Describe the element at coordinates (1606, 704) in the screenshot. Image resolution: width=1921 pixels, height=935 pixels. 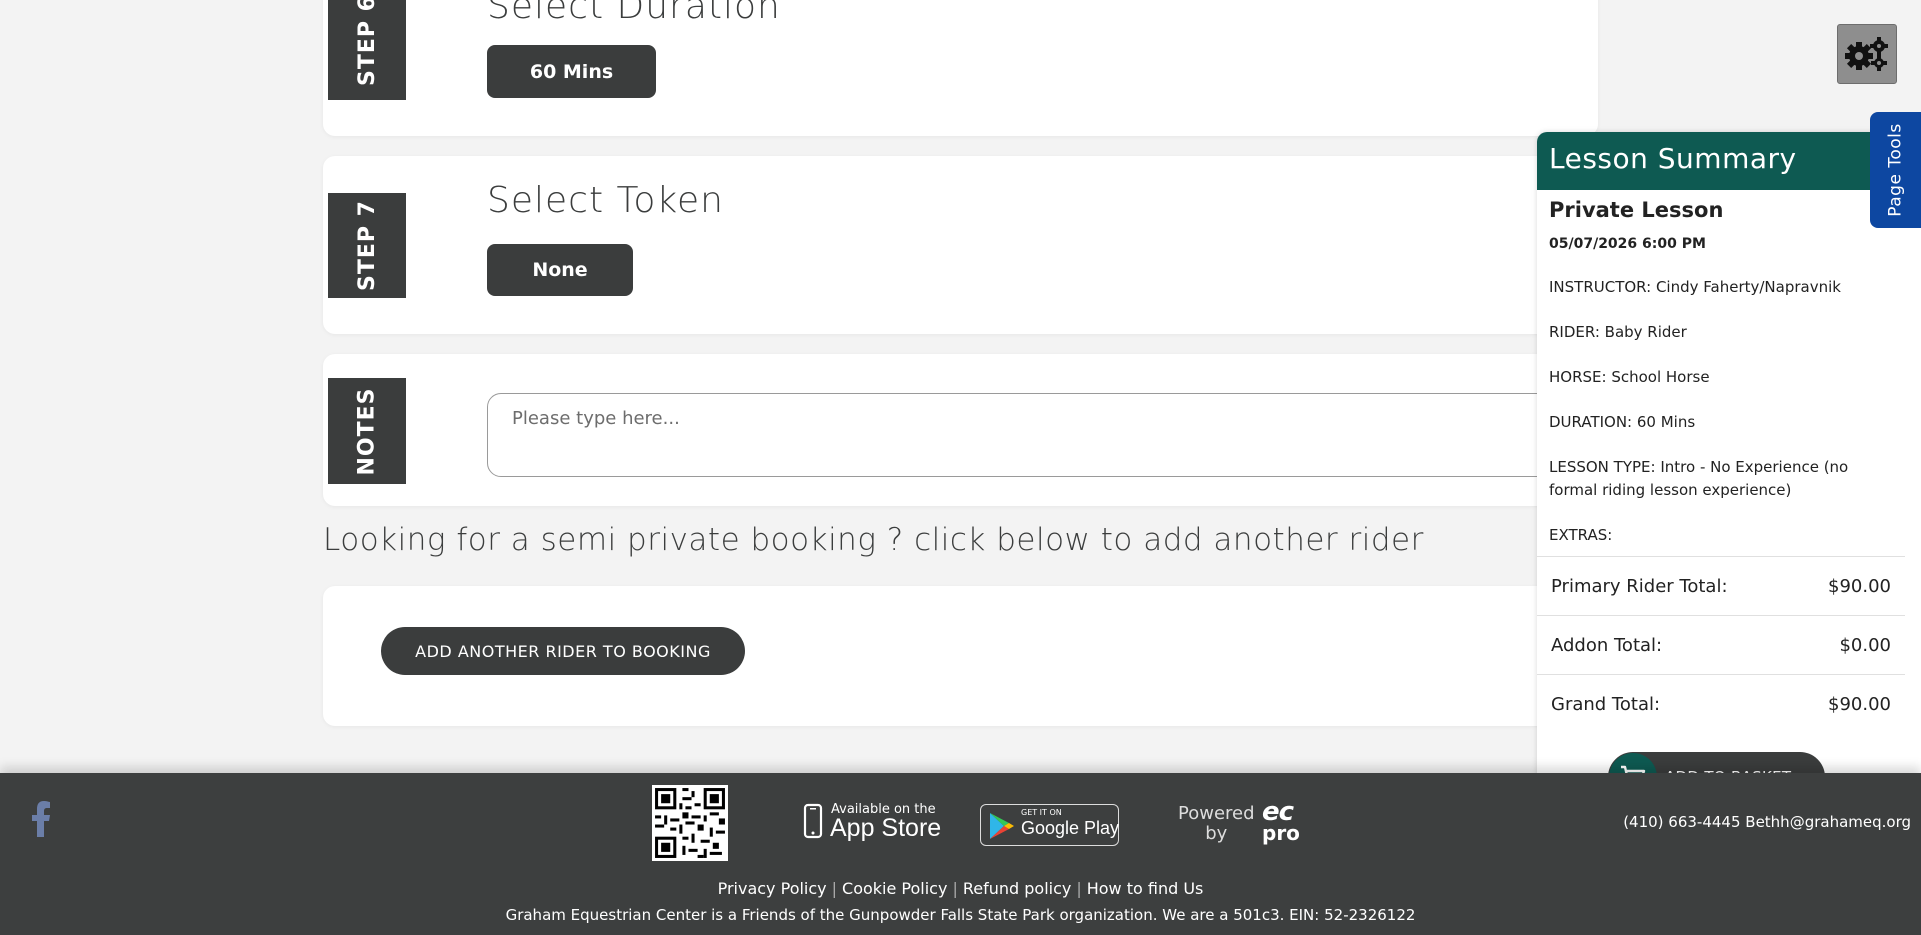
I see `total-label: Grand Total:` at that location.